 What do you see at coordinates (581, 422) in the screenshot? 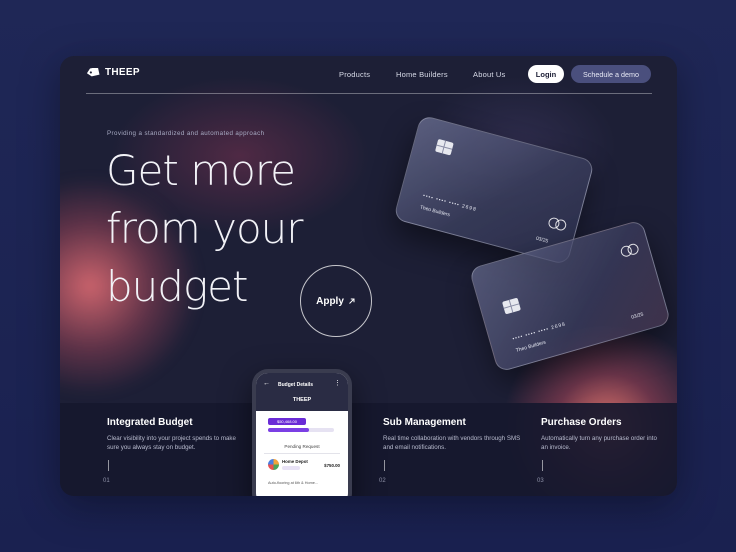
I see `feature-title: Purchase Orders` at bounding box center [581, 422].